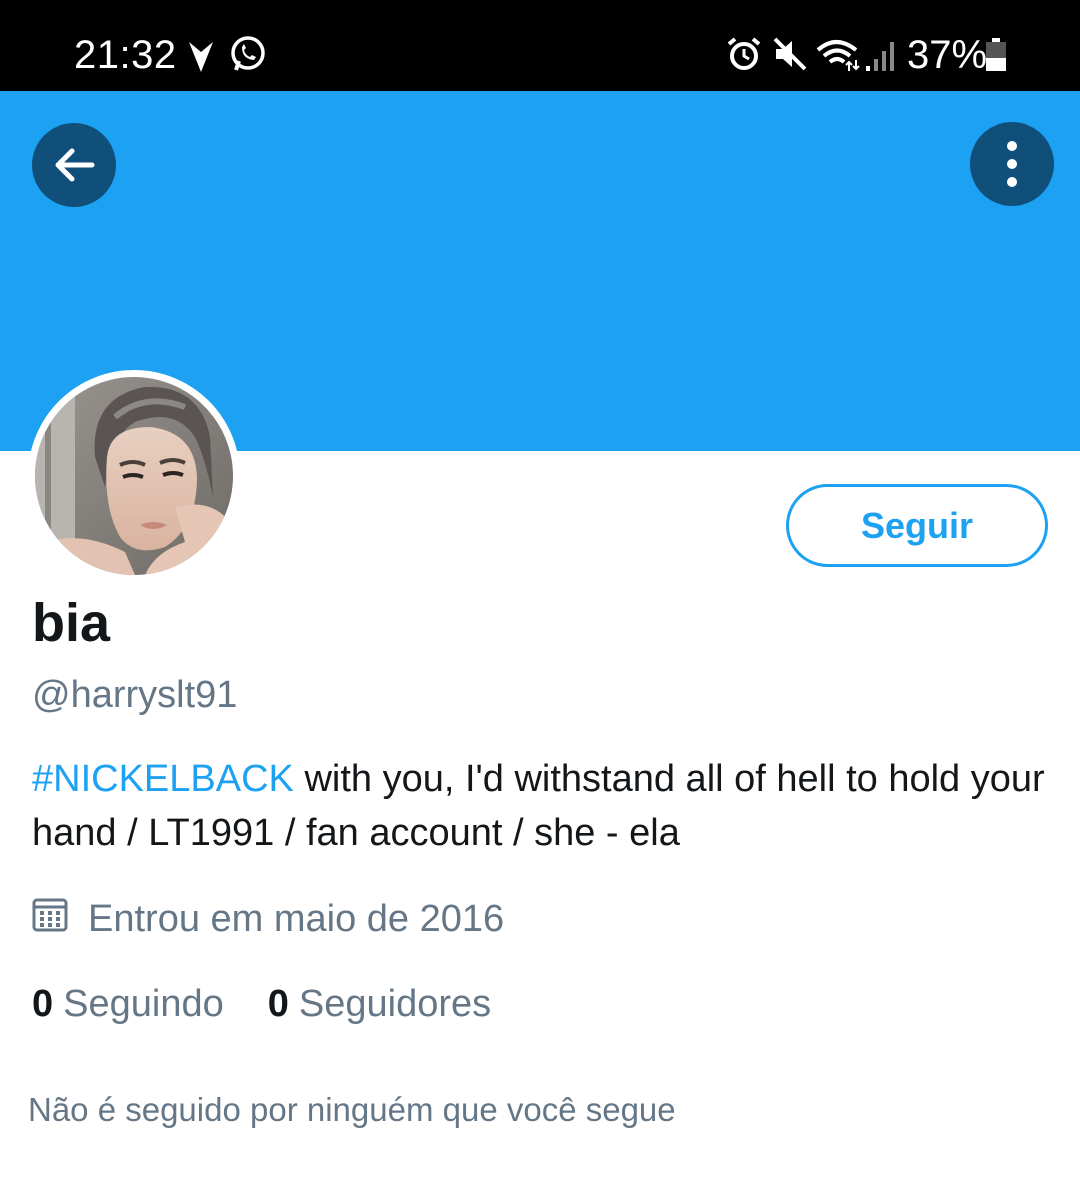  Describe the element at coordinates (996, 57) in the screenshot. I see `battery-icon` at that location.